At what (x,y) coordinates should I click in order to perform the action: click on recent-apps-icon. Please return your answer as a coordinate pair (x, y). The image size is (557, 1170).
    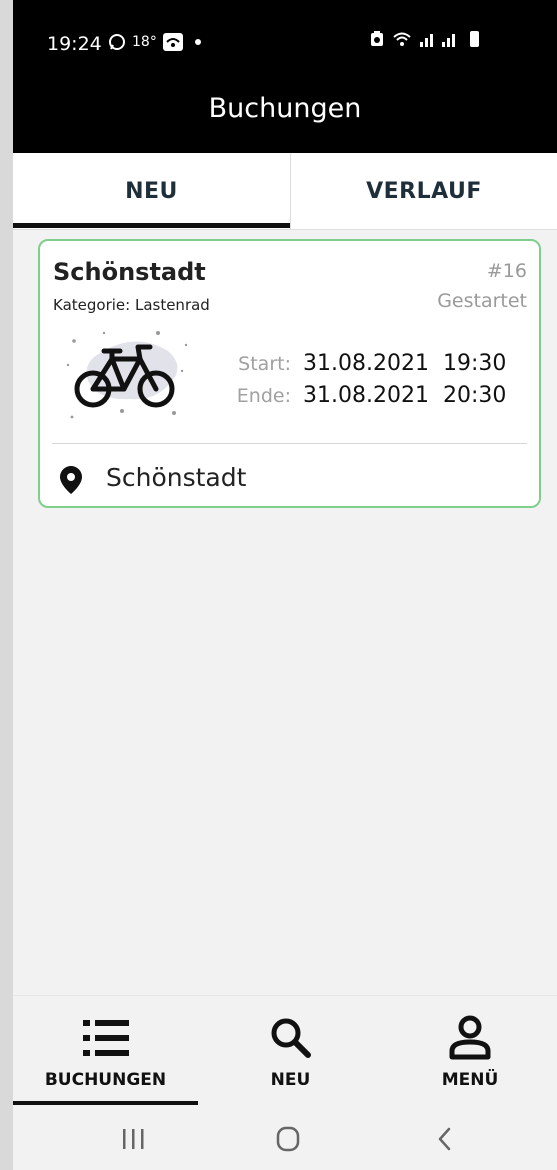
    Looking at the image, I should click on (133, 1139).